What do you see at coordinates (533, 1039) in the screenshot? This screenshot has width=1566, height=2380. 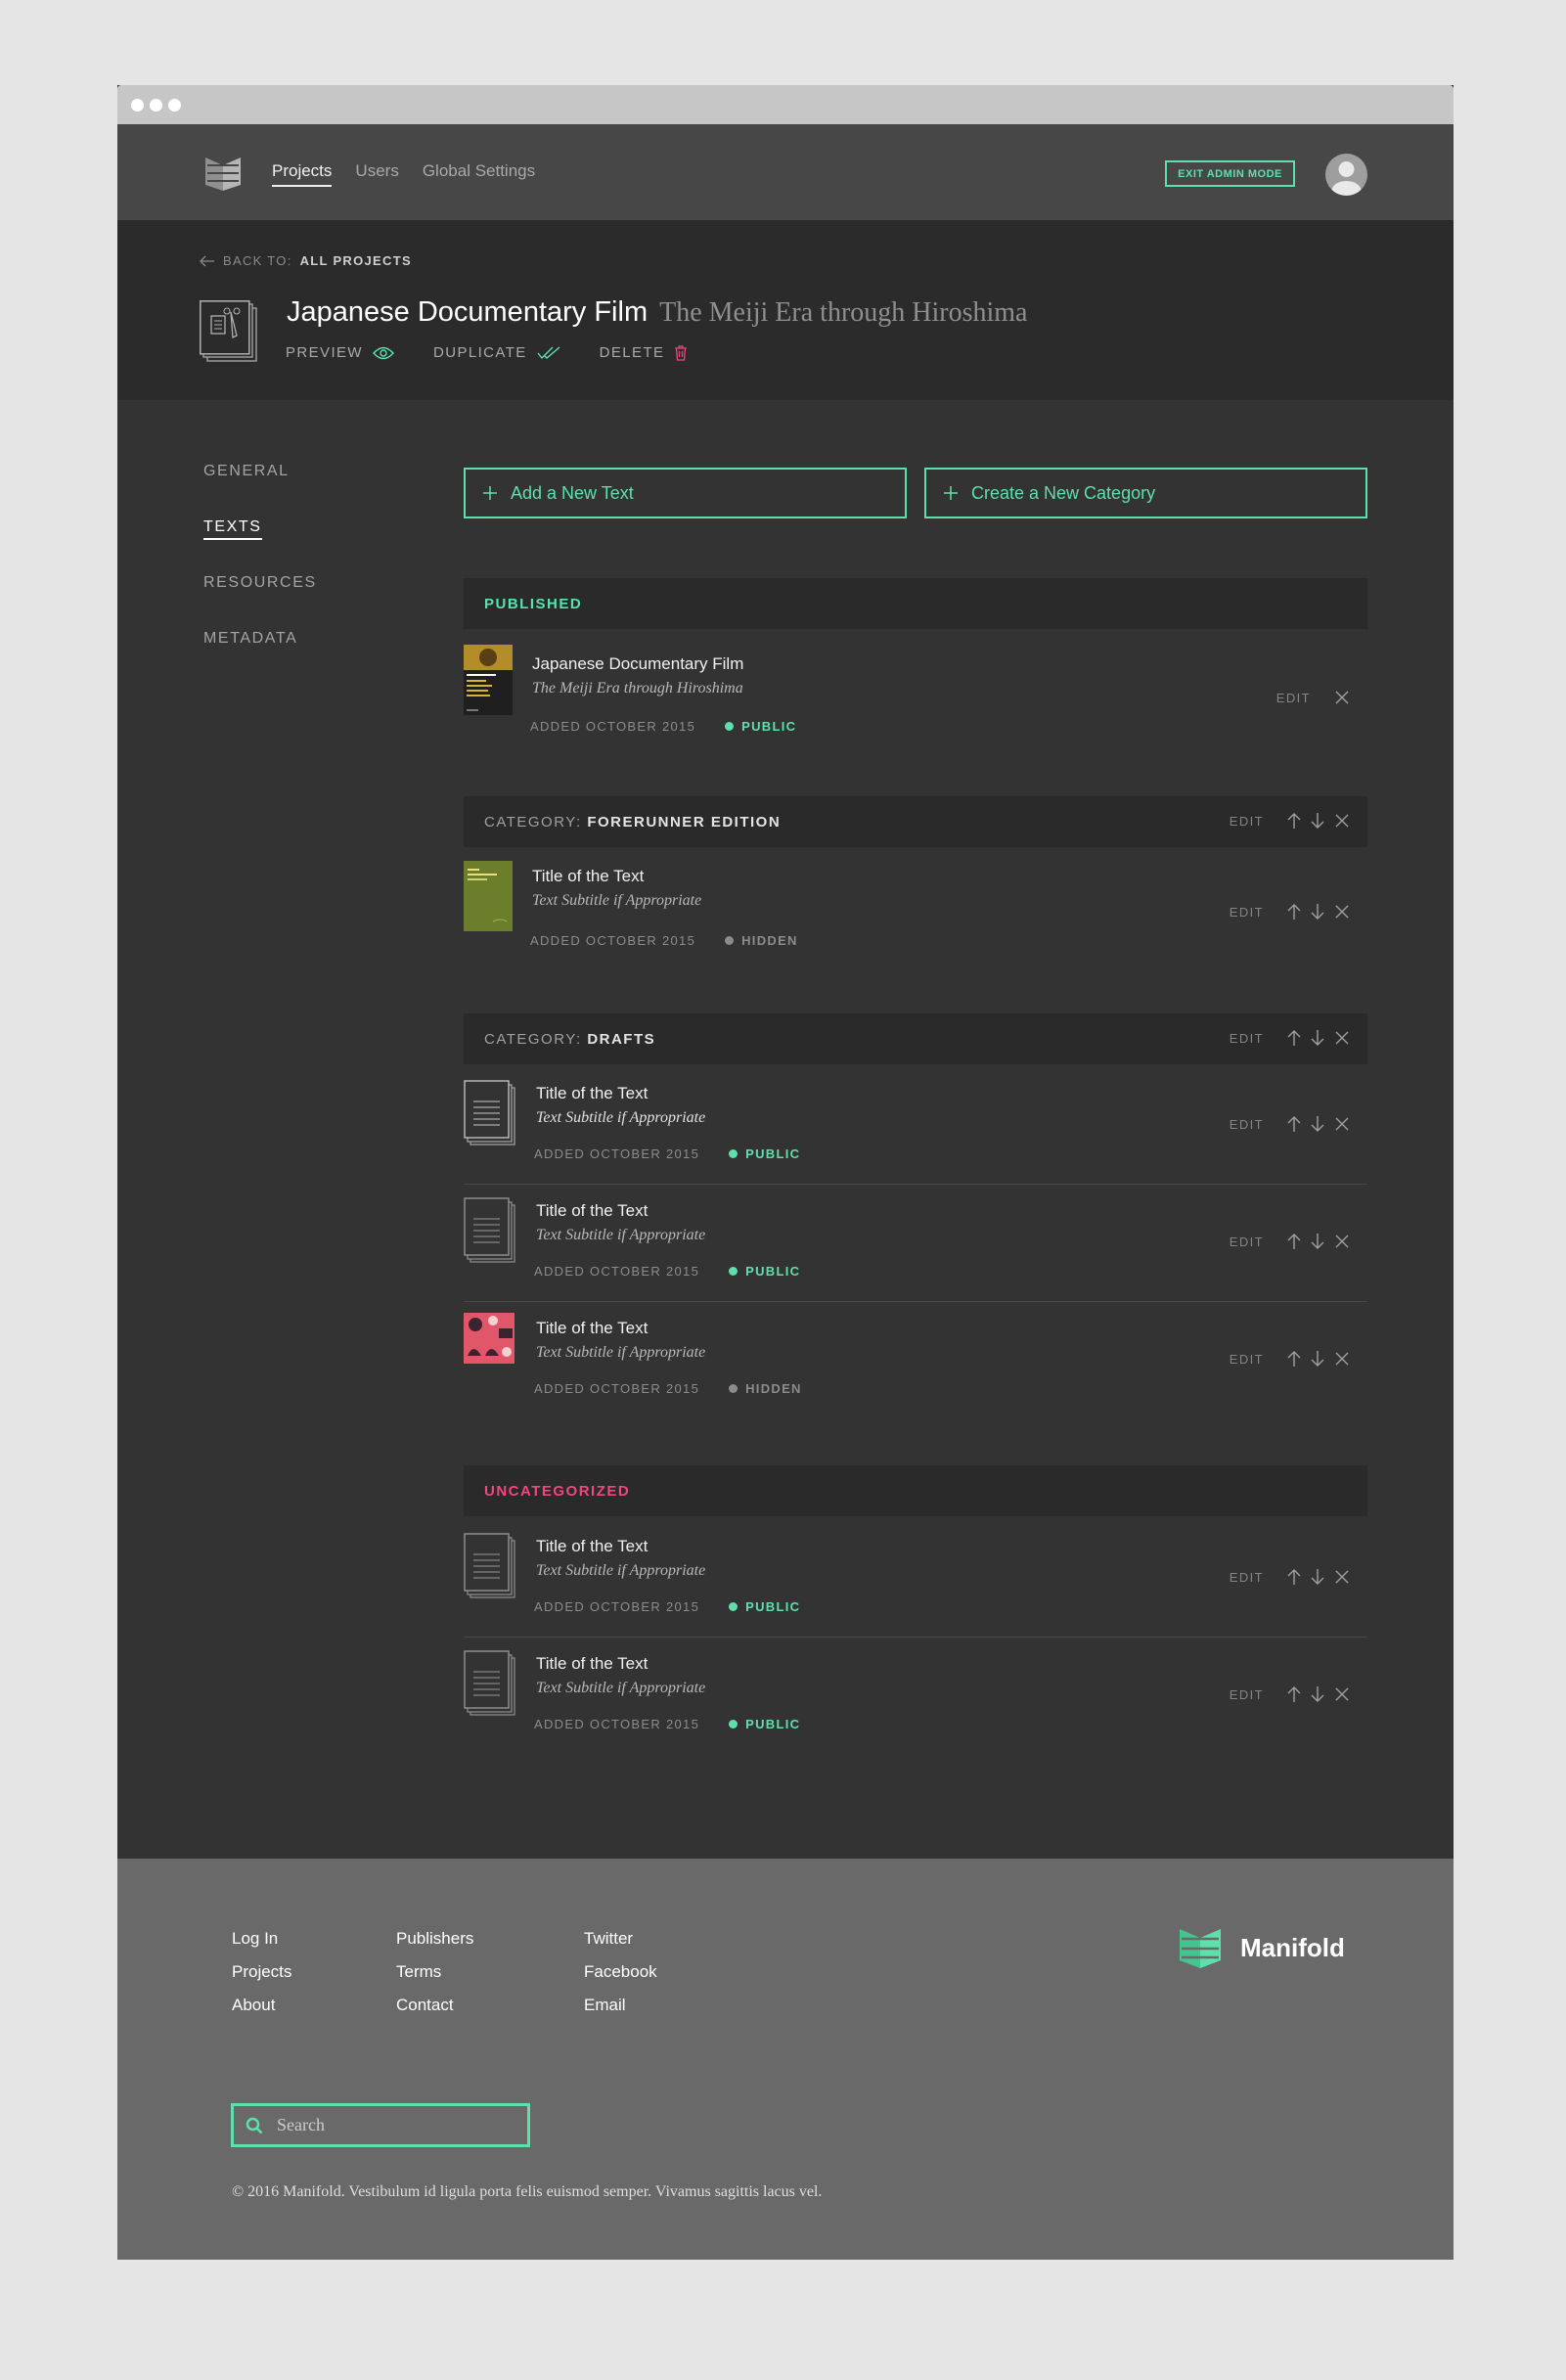 I see `category-prefix: CATEGORY:` at bounding box center [533, 1039].